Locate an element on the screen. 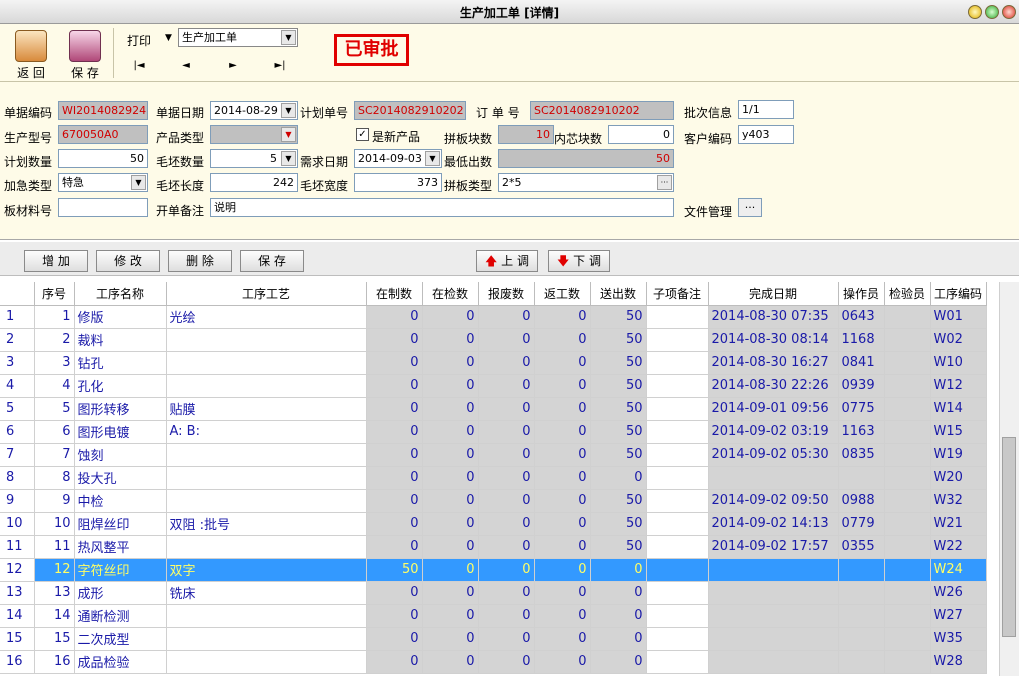  add-button: 增 加 is located at coordinates (56, 261).